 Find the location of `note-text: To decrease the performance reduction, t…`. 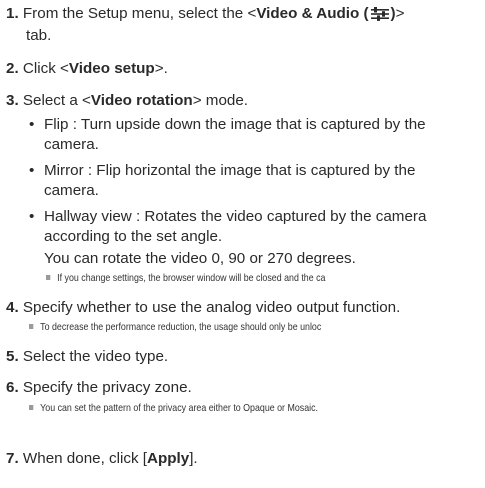

note-text: To decrease the performance reduction, t… is located at coordinates (181, 327).